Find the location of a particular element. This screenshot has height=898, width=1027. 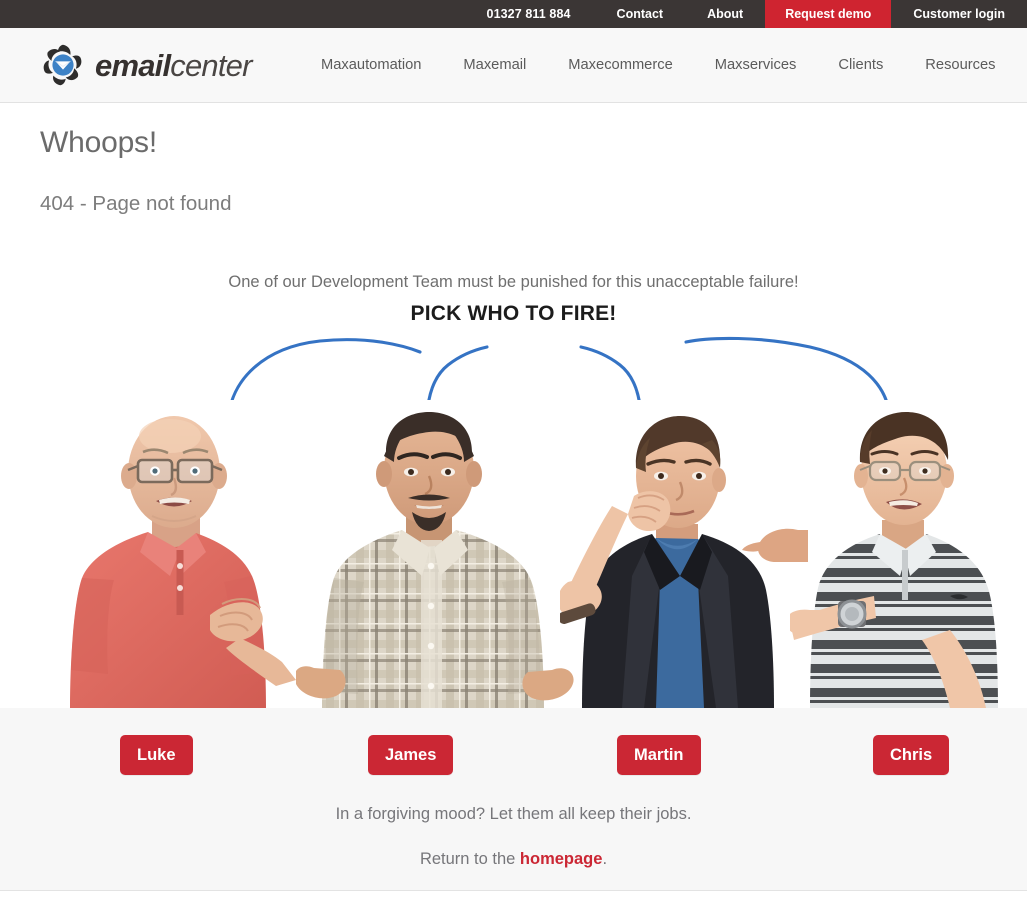

topbar-link-contact: Contact is located at coordinates (640, 14).